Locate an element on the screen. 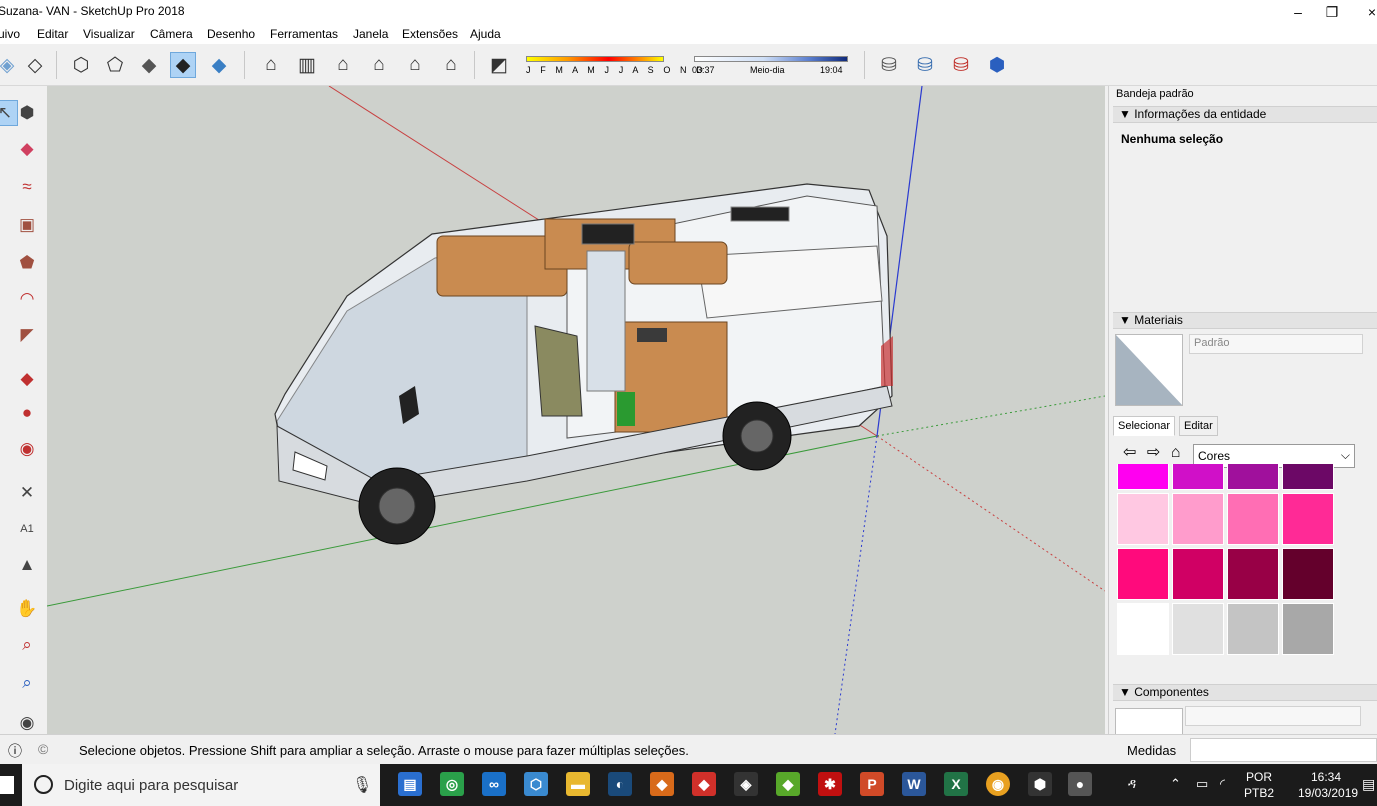 This screenshot has width=1377, height=806. taskbar-search: Digite aqui para pesquisar 🎙 is located at coordinates (201, 785).